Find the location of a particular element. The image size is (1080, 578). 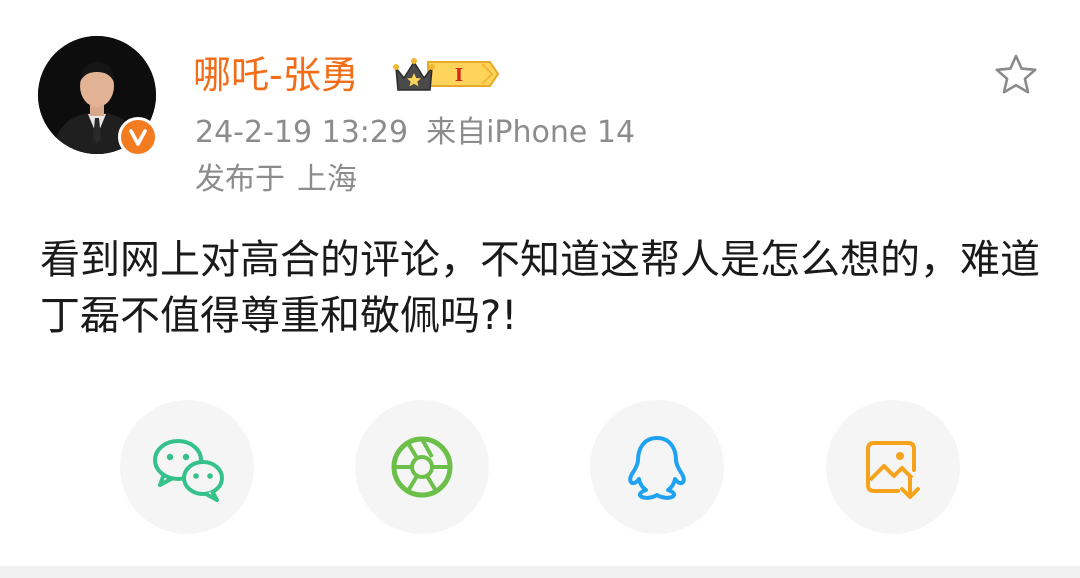

save-image-icon is located at coordinates (893, 470).